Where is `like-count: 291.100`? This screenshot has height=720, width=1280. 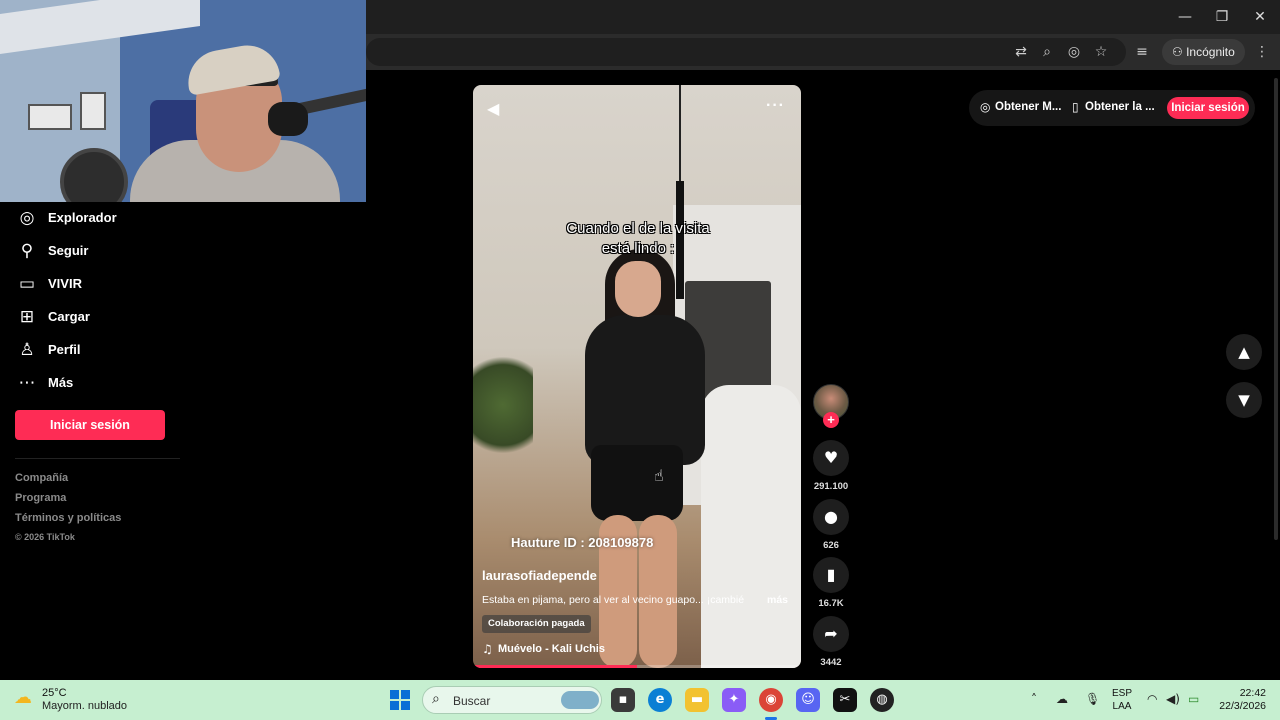
like-count: 291.100 is located at coordinates (831, 486).